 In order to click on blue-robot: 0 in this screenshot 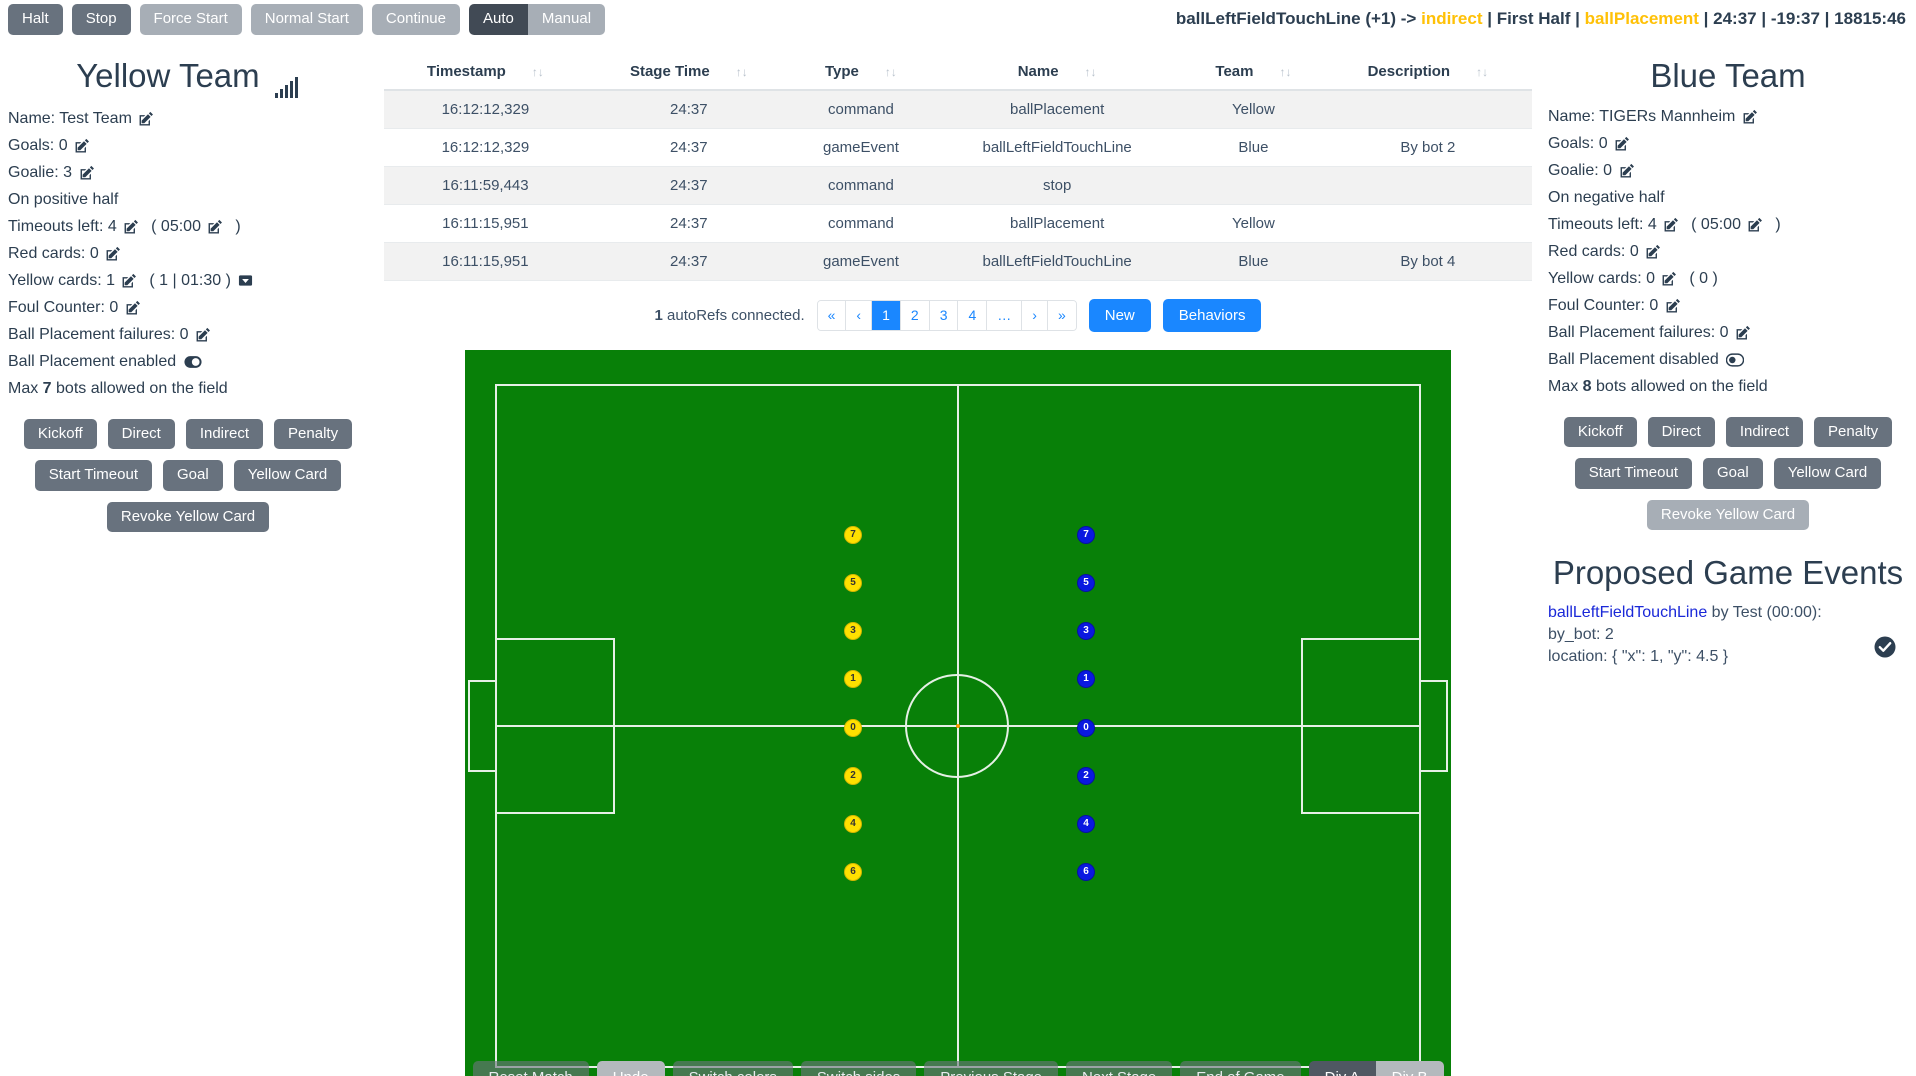, I will do `click(1086, 728)`.